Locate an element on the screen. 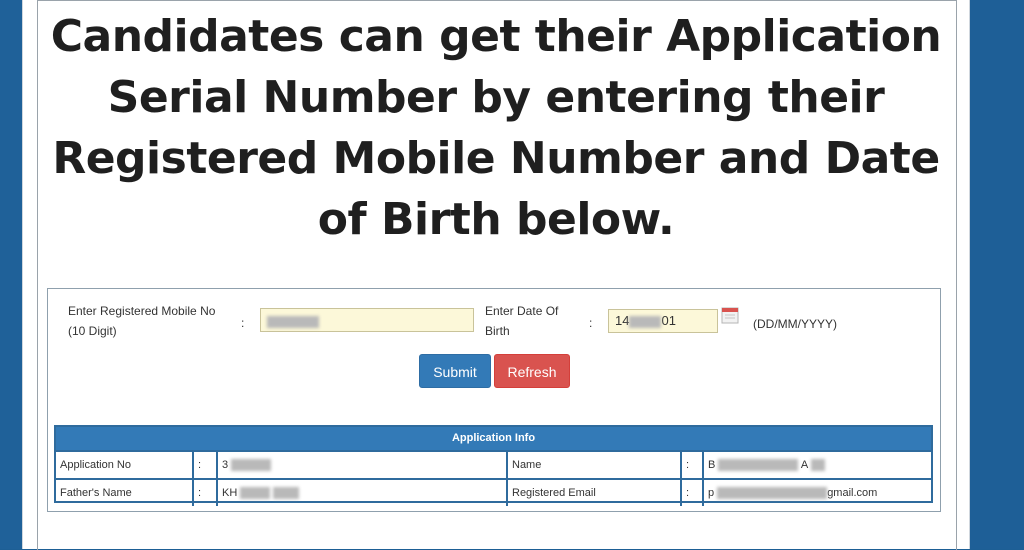 The width and height of the screenshot is (1024, 550). value-name-prefix: B is located at coordinates (712, 465).